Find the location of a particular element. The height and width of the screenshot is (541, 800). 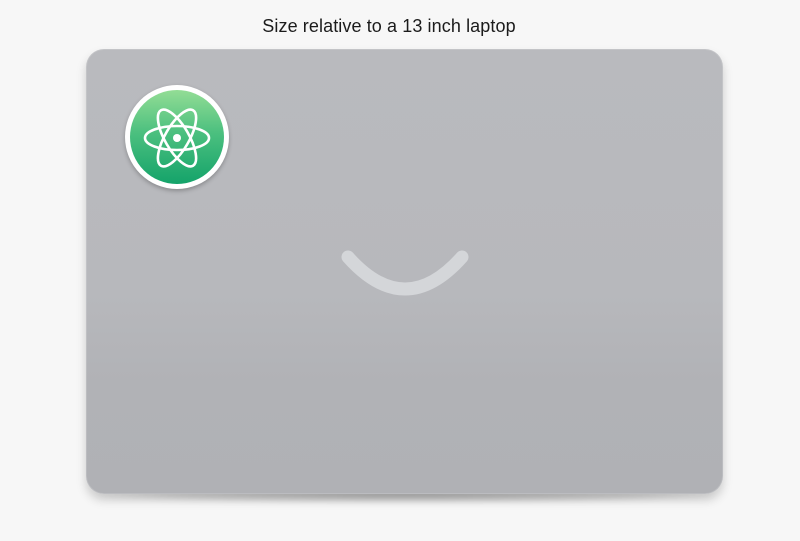

sticker-face is located at coordinates (177, 137).